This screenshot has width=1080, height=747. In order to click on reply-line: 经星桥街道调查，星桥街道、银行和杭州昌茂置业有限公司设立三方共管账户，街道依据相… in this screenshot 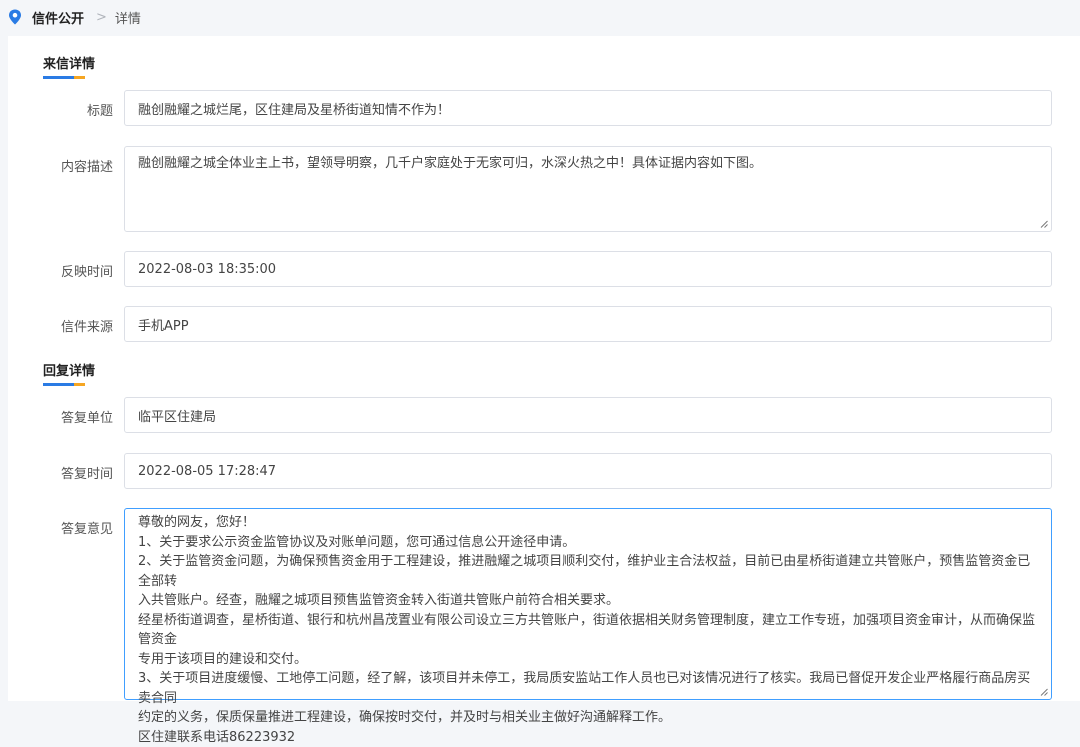, I will do `click(588, 630)`.